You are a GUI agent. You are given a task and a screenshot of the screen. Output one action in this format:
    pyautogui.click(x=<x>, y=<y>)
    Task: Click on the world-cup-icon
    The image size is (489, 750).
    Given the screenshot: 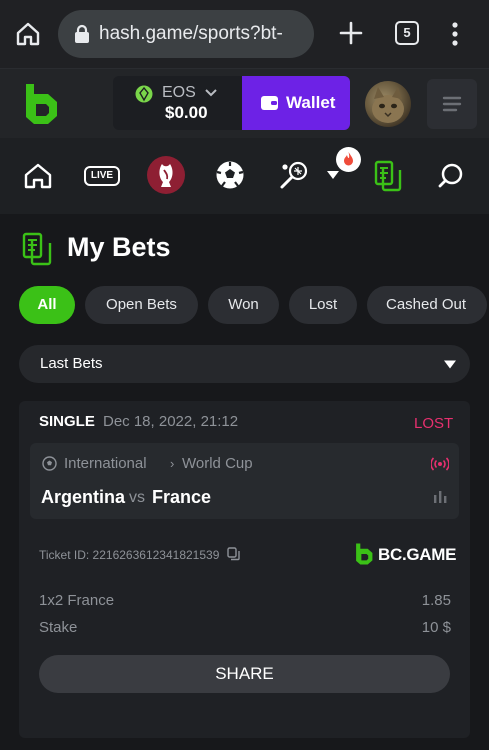 What is the action you would take?
    pyautogui.click(x=166, y=175)
    